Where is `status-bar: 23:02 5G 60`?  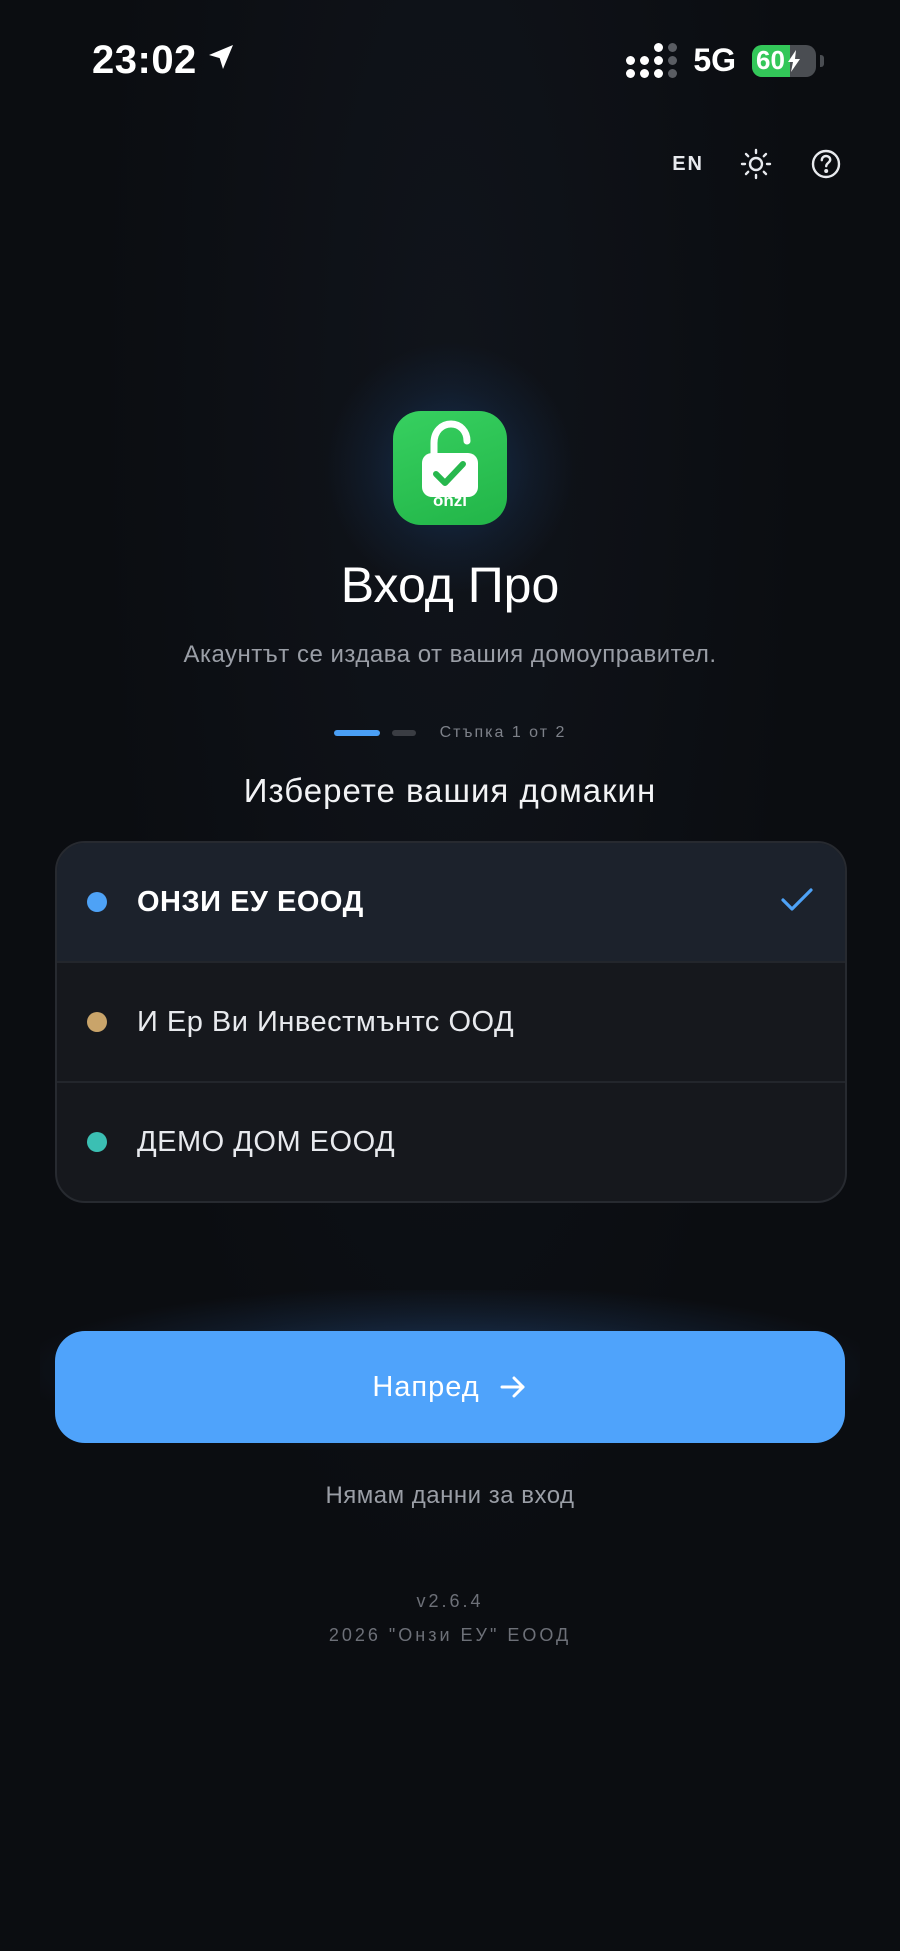 status-bar: 23:02 5G 60 is located at coordinates (450, 62).